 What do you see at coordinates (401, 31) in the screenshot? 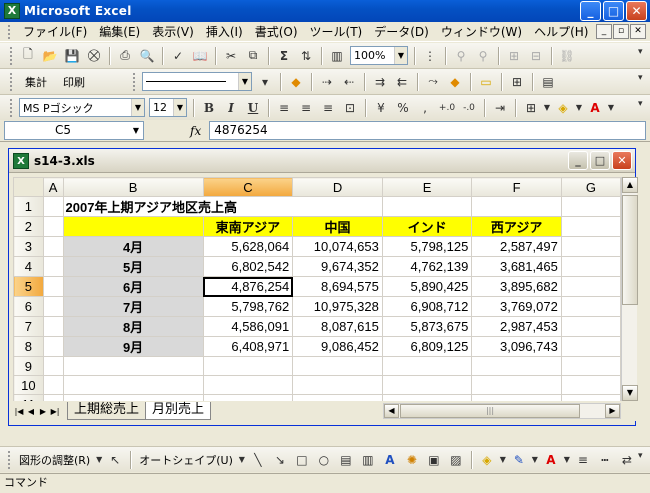
I see `menu-data: データ(D)` at bounding box center [401, 31].